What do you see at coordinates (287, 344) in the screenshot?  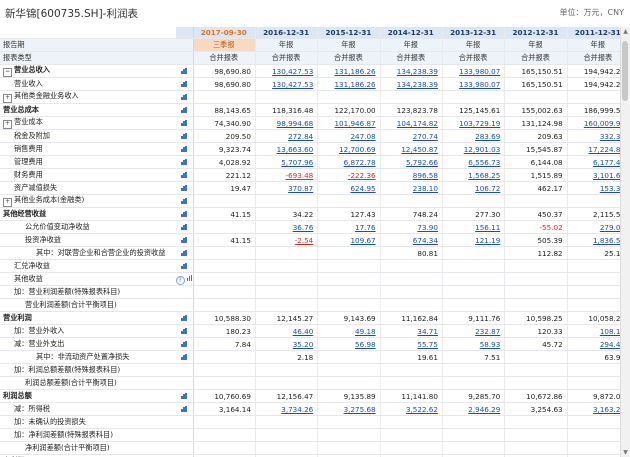 I see `value-cell: 35.20` at bounding box center [287, 344].